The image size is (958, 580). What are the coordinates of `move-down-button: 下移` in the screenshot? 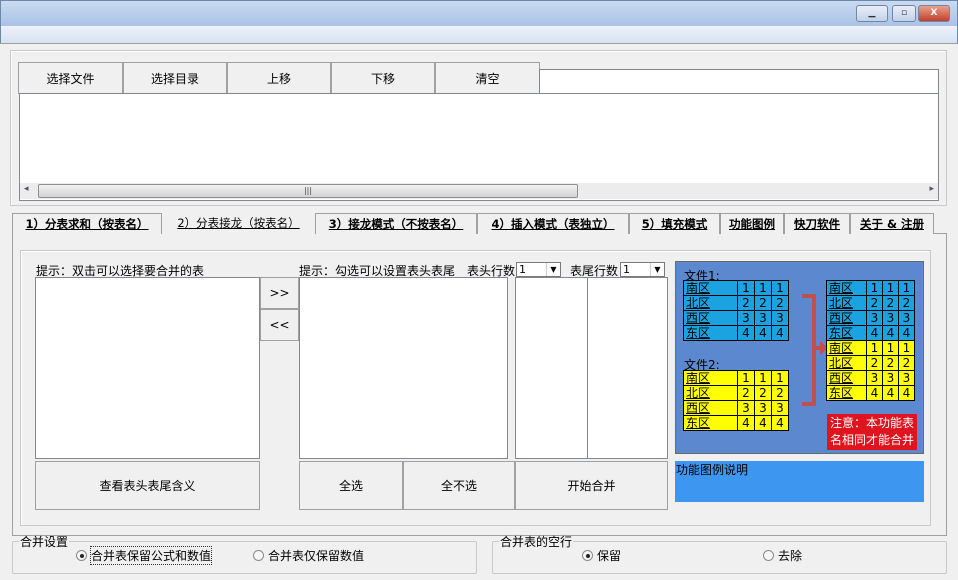 It's located at (383, 78).